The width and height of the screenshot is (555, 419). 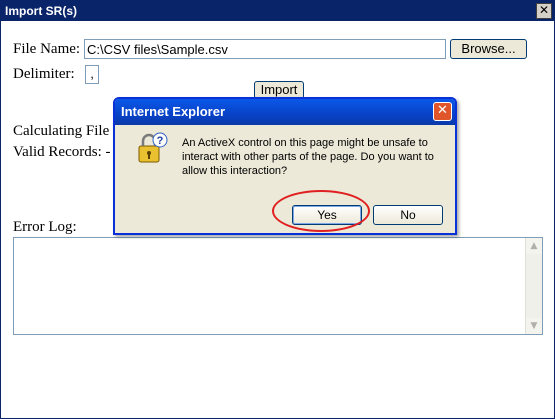 I want to click on calculating-label: Calculating File S, so click(x=67, y=131).